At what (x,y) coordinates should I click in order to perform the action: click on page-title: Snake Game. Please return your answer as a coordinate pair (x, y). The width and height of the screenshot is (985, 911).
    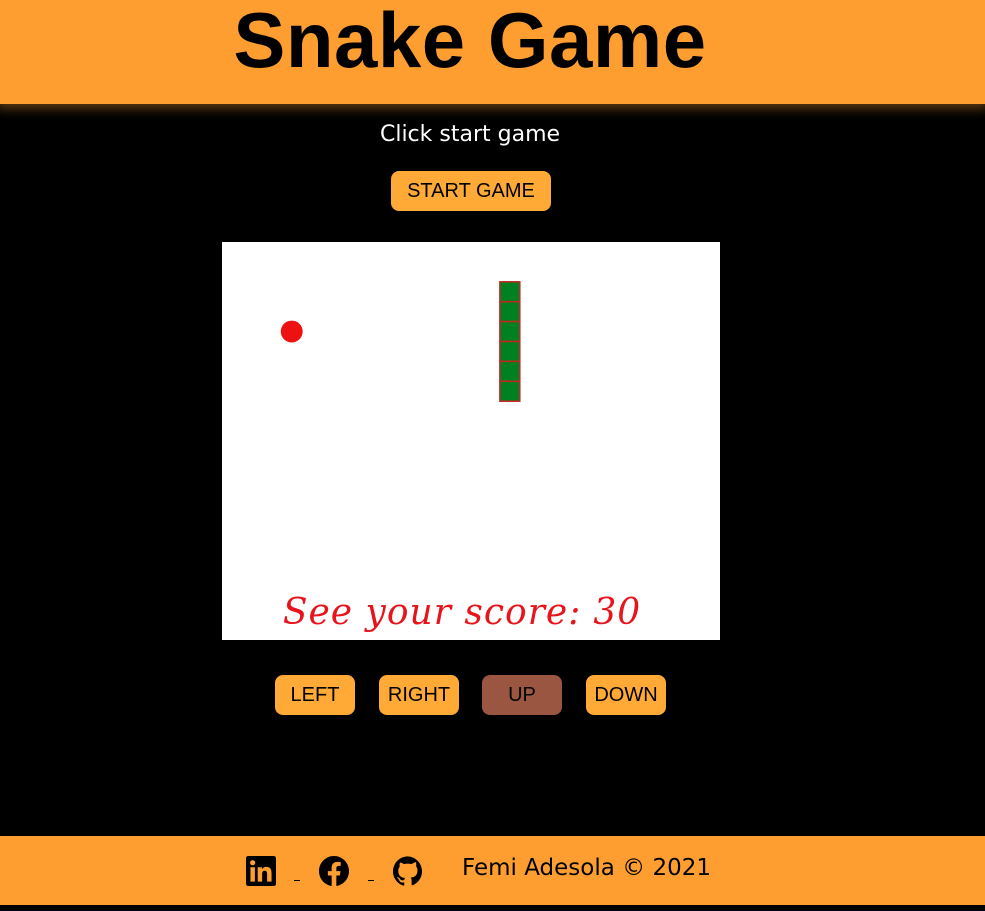
    Looking at the image, I should click on (470, 42).